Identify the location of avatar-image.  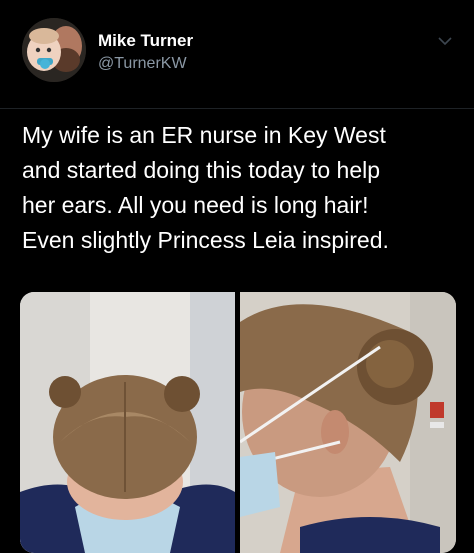
(54, 50).